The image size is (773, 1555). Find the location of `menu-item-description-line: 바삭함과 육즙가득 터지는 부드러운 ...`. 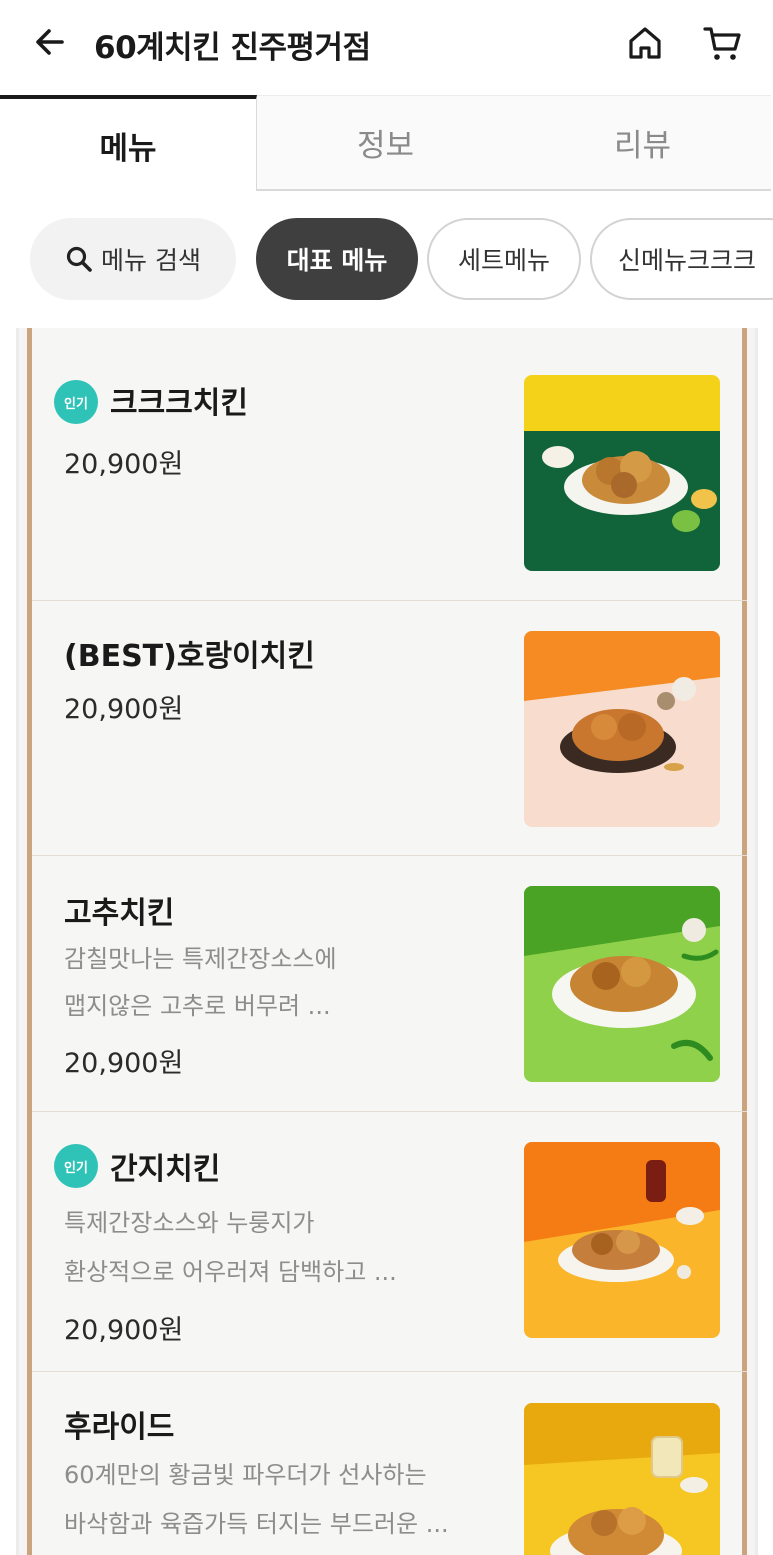

menu-item-description-line: 바삭함과 육즙가득 터지는 부드러운 ... is located at coordinates (256, 1524).